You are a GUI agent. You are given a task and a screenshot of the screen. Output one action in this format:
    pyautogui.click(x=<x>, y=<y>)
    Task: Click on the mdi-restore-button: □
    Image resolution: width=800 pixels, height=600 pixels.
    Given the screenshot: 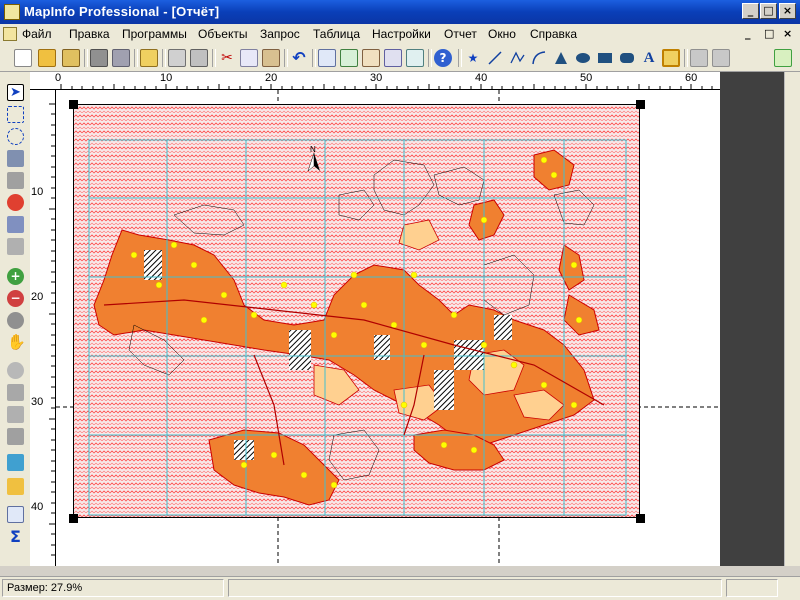 What is the action you would take?
    pyautogui.click(x=769, y=33)
    